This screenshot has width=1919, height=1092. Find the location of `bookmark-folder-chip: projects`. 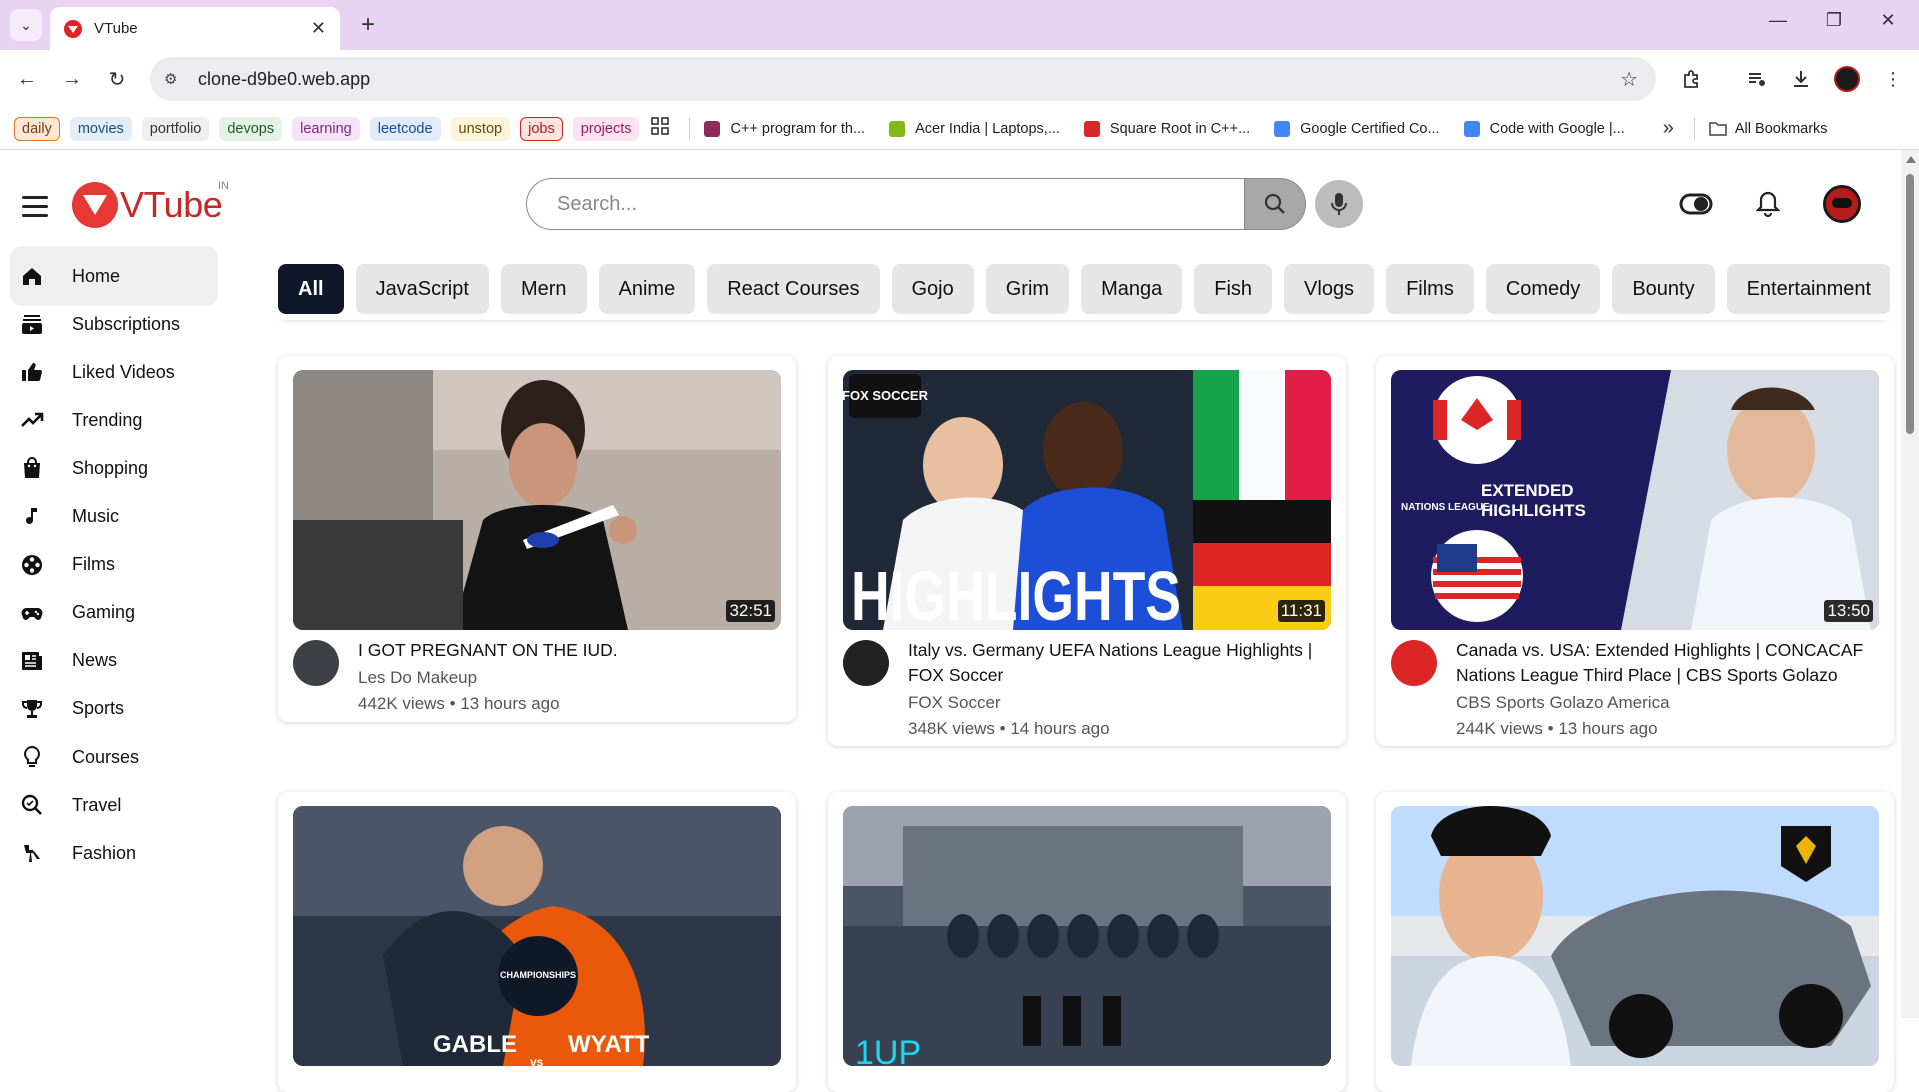

bookmark-folder-chip: projects is located at coordinates (606, 128).